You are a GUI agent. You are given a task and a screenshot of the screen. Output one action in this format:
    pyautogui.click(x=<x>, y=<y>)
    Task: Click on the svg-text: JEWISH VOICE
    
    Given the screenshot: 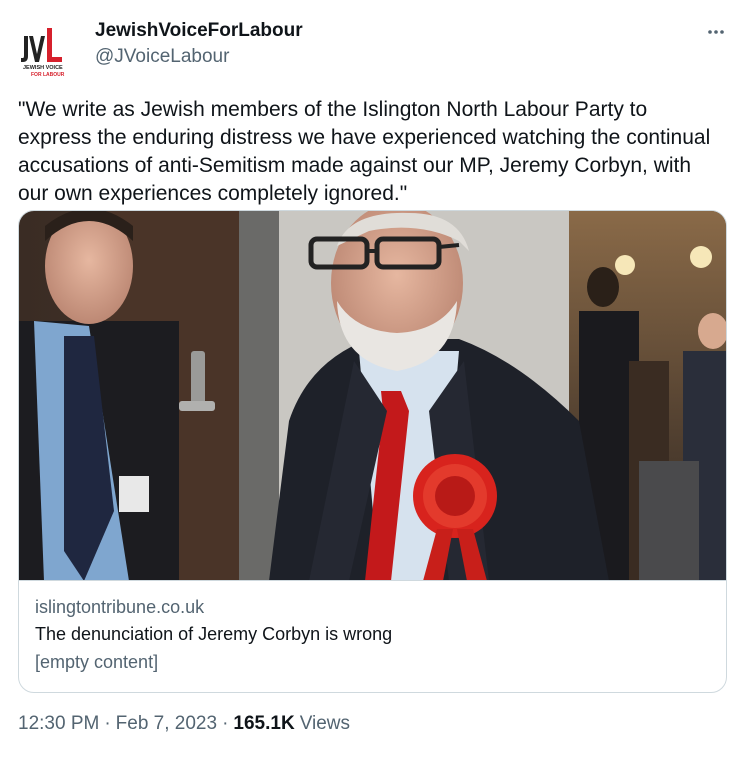 What is the action you would take?
    pyautogui.click(x=43, y=68)
    